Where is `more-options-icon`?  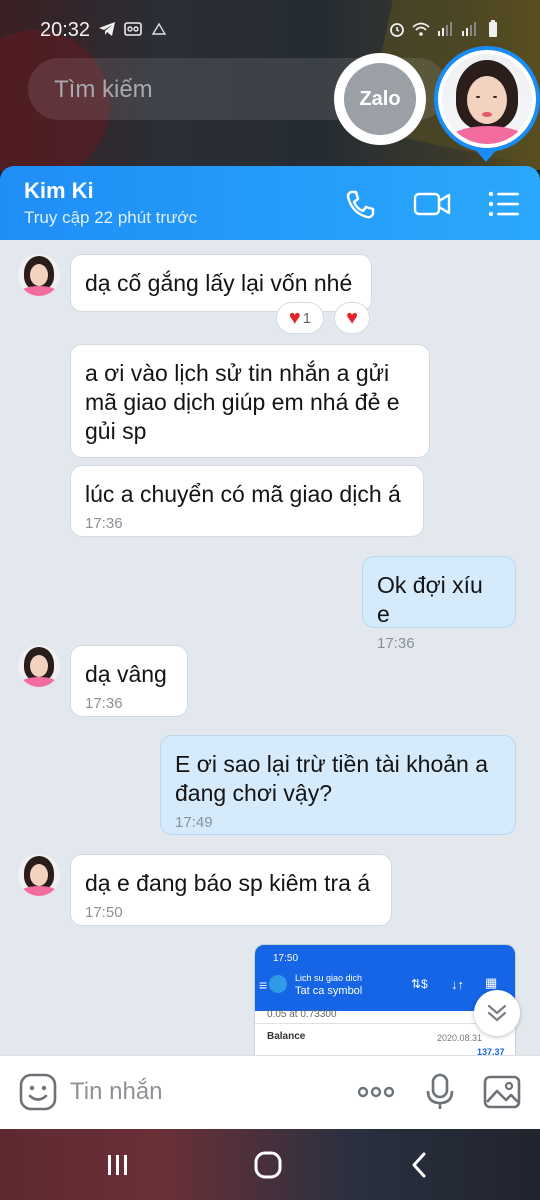
more-options-icon is located at coordinates (376, 1092).